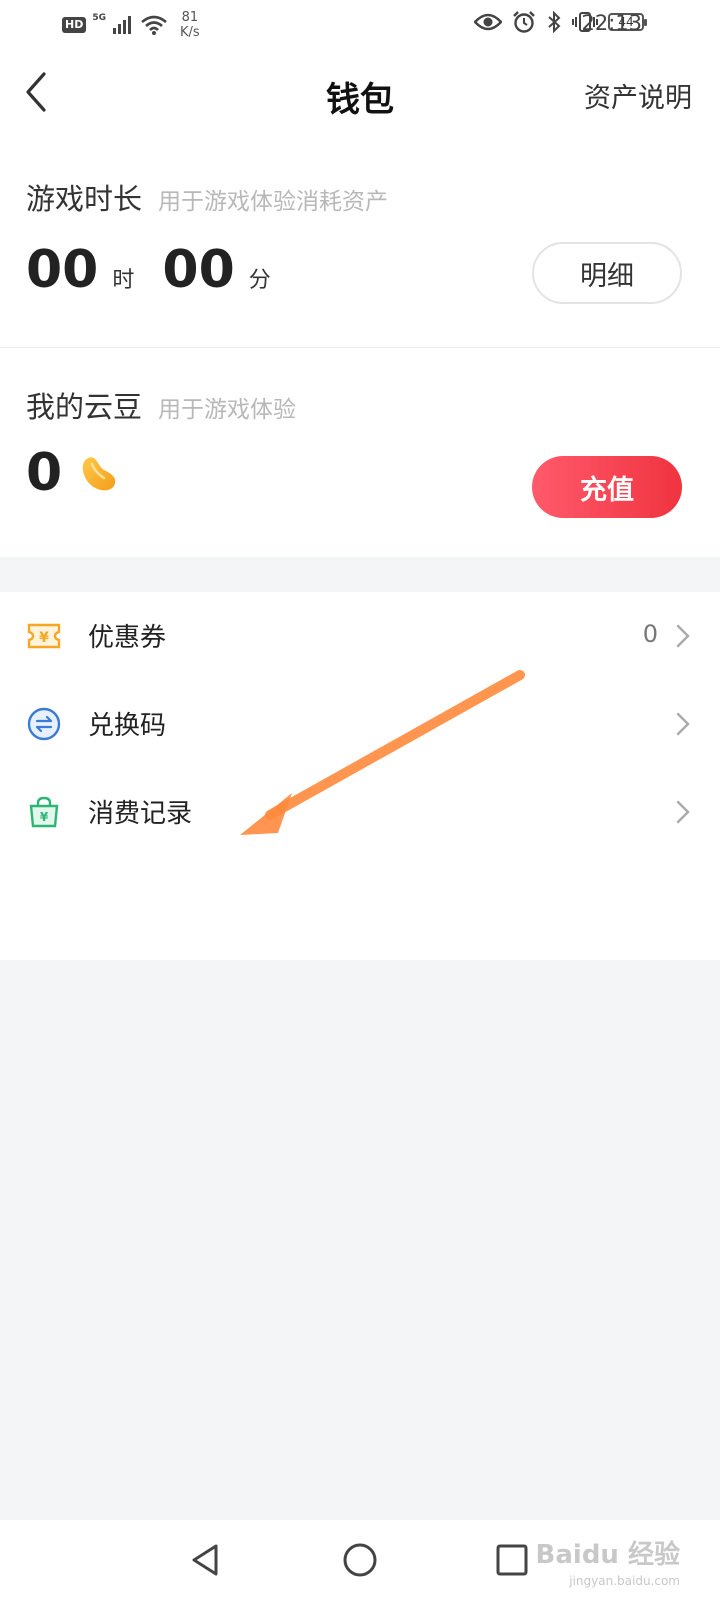  Describe the element at coordinates (127, 638) in the screenshot. I see `coupons-label: 优惠券` at that location.